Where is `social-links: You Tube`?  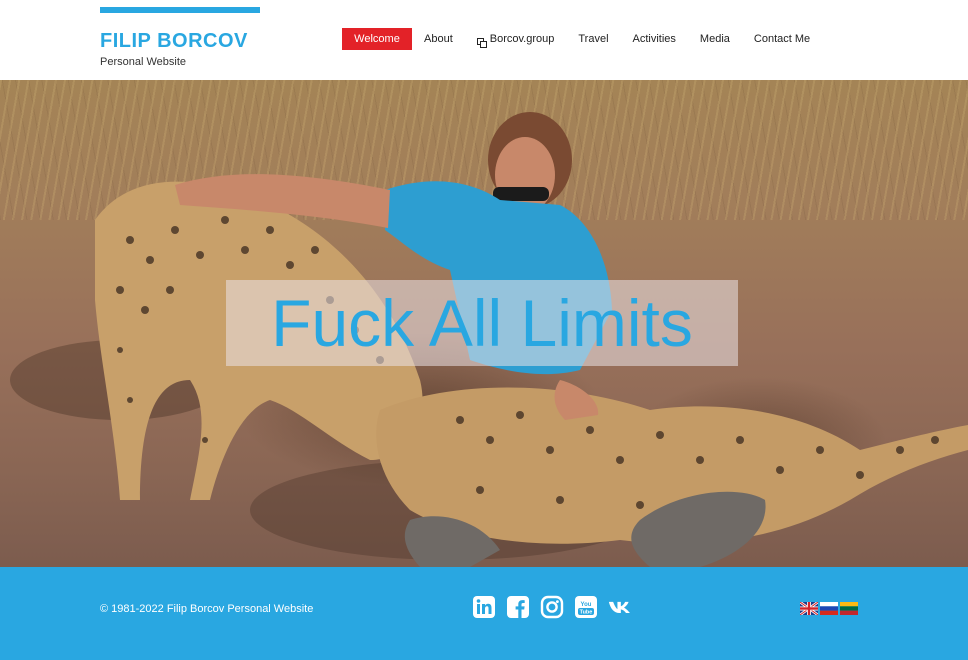
social-links: You Tube is located at coordinates (552, 607).